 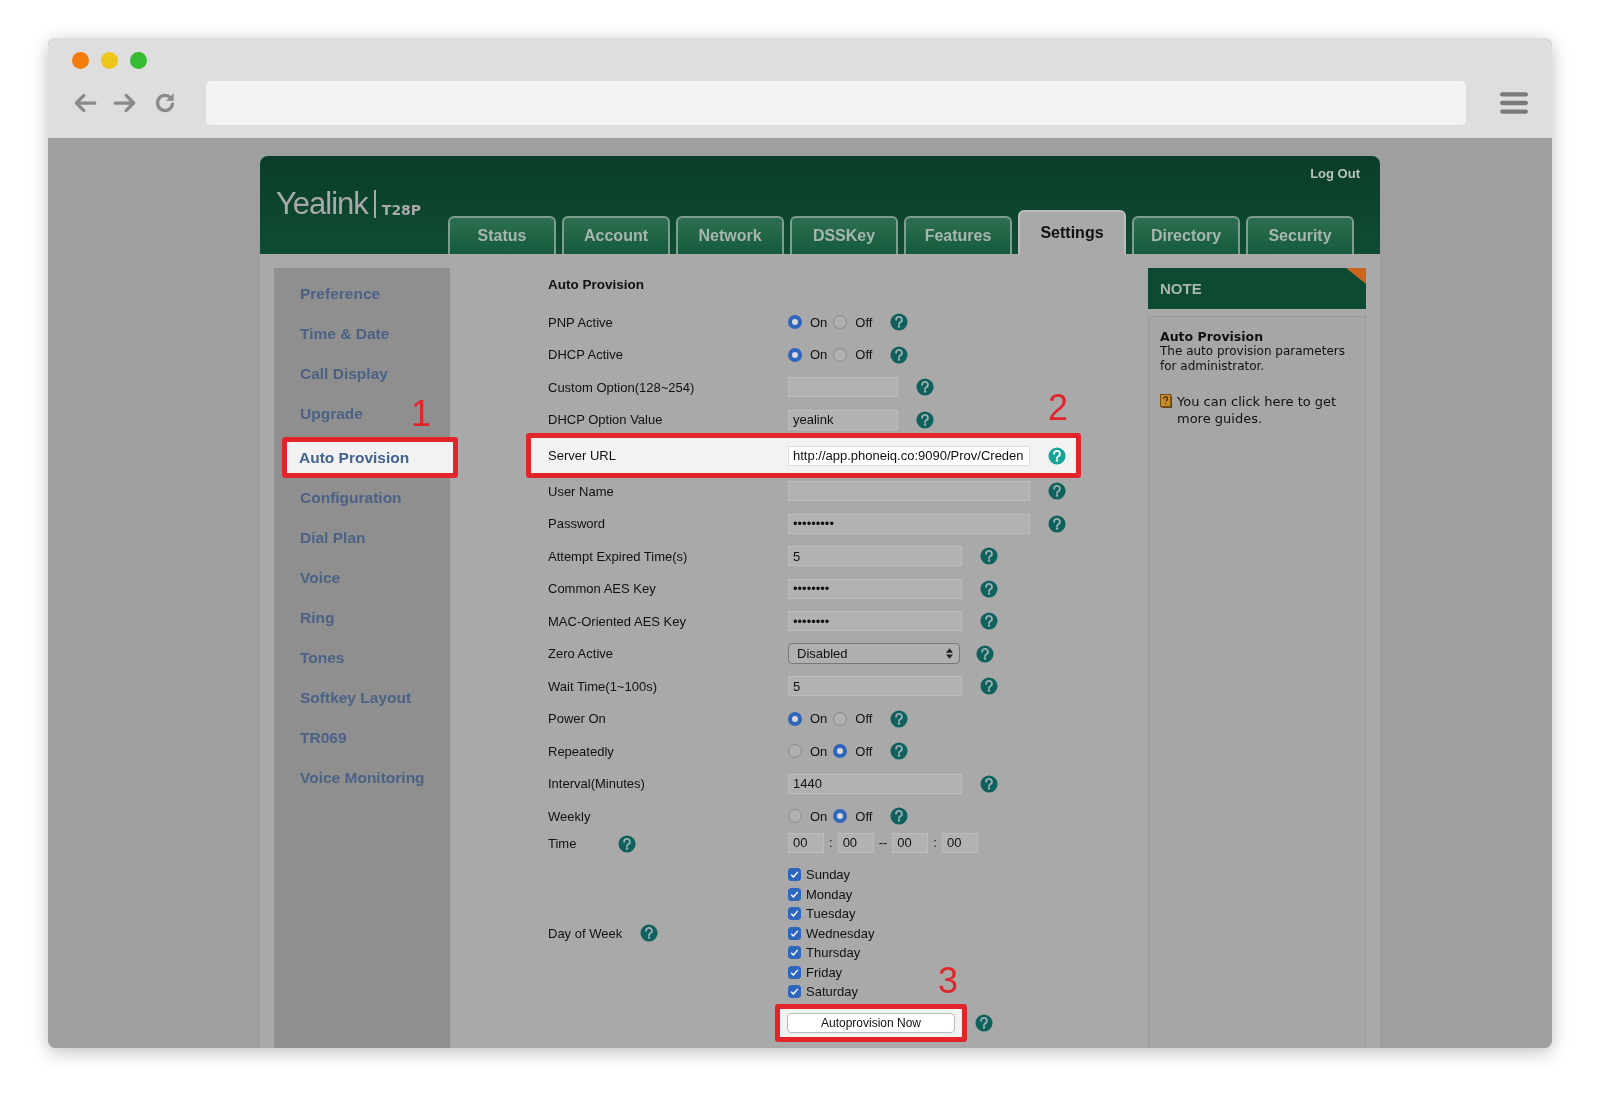 I want to click on dropdown: Disabled, so click(x=874, y=654).